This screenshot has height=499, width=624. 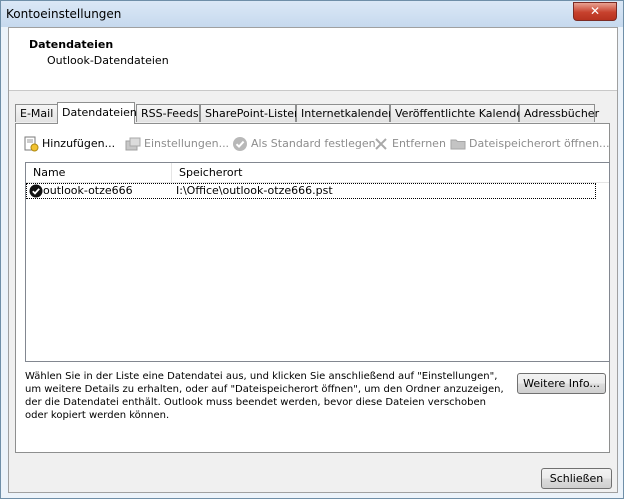 I want to click on set-default-label: Als Standard festlegen, so click(x=313, y=143).